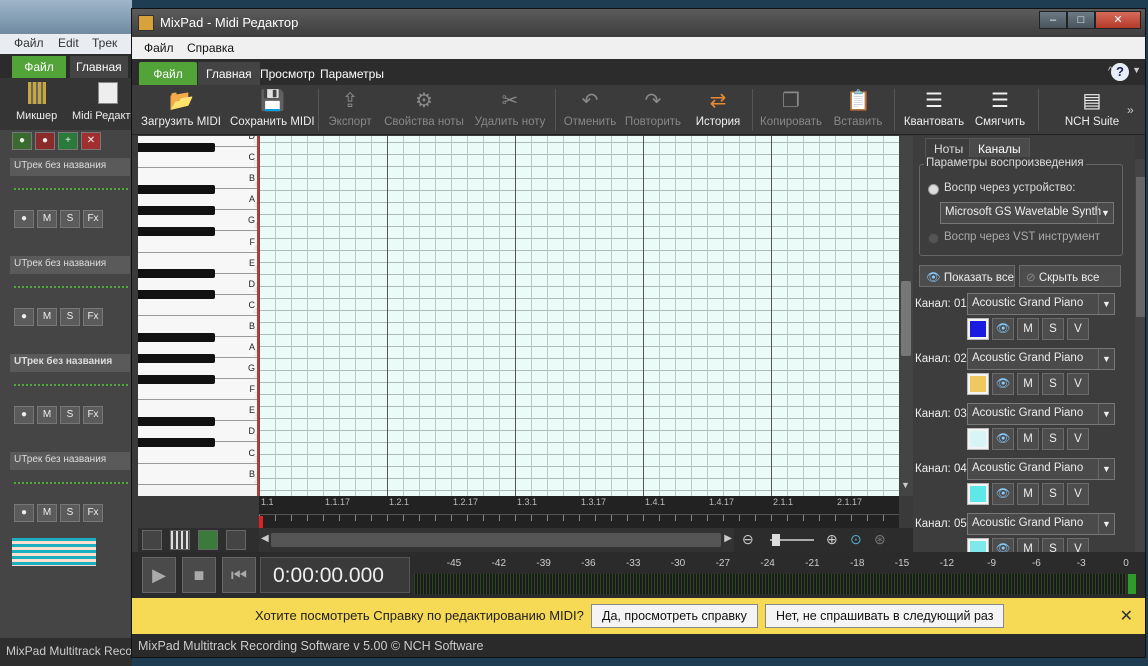  Describe the element at coordinates (36, 116) in the screenshot. I see `bg-mixer-button: Микшер` at that location.